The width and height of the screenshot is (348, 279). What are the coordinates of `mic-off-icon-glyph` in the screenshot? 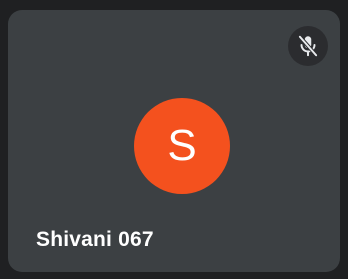 It's located at (308, 46).